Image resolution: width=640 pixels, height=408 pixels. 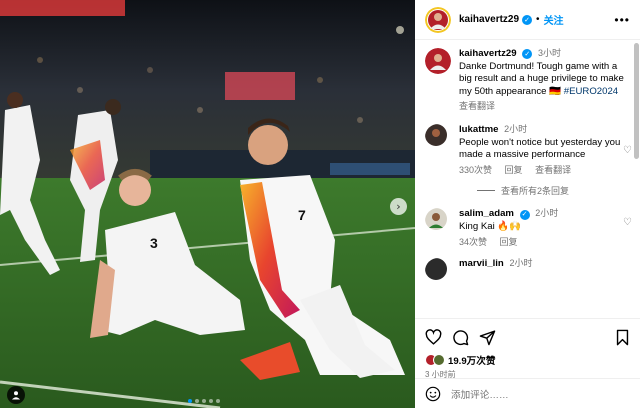 I want to click on svg-text: 7, so click(x=302, y=215).